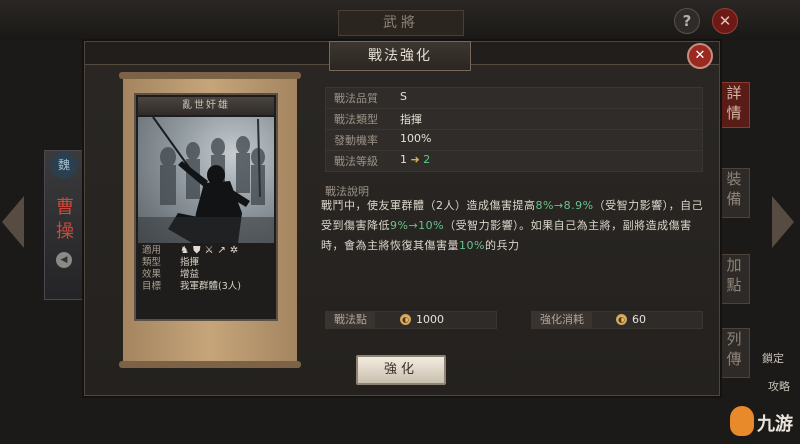 This screenshot has height=444, width=800. Describe the element at coordinates (401, 370) in the screenshot. I see `strengthen-button: 強化` at that location.